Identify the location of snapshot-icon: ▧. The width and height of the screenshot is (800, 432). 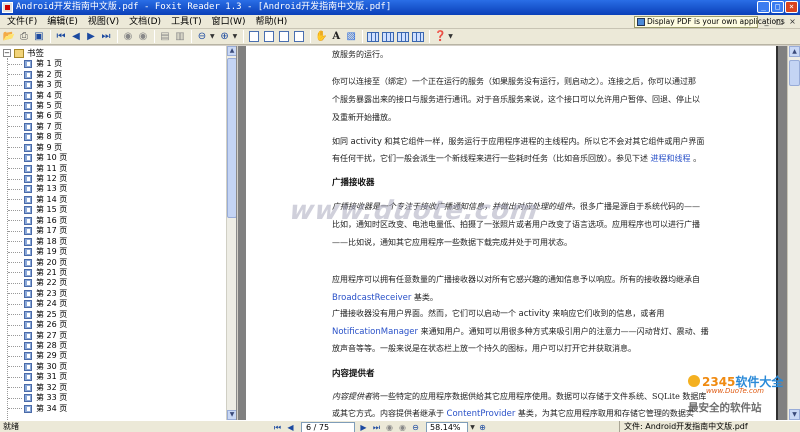
(351, 37).